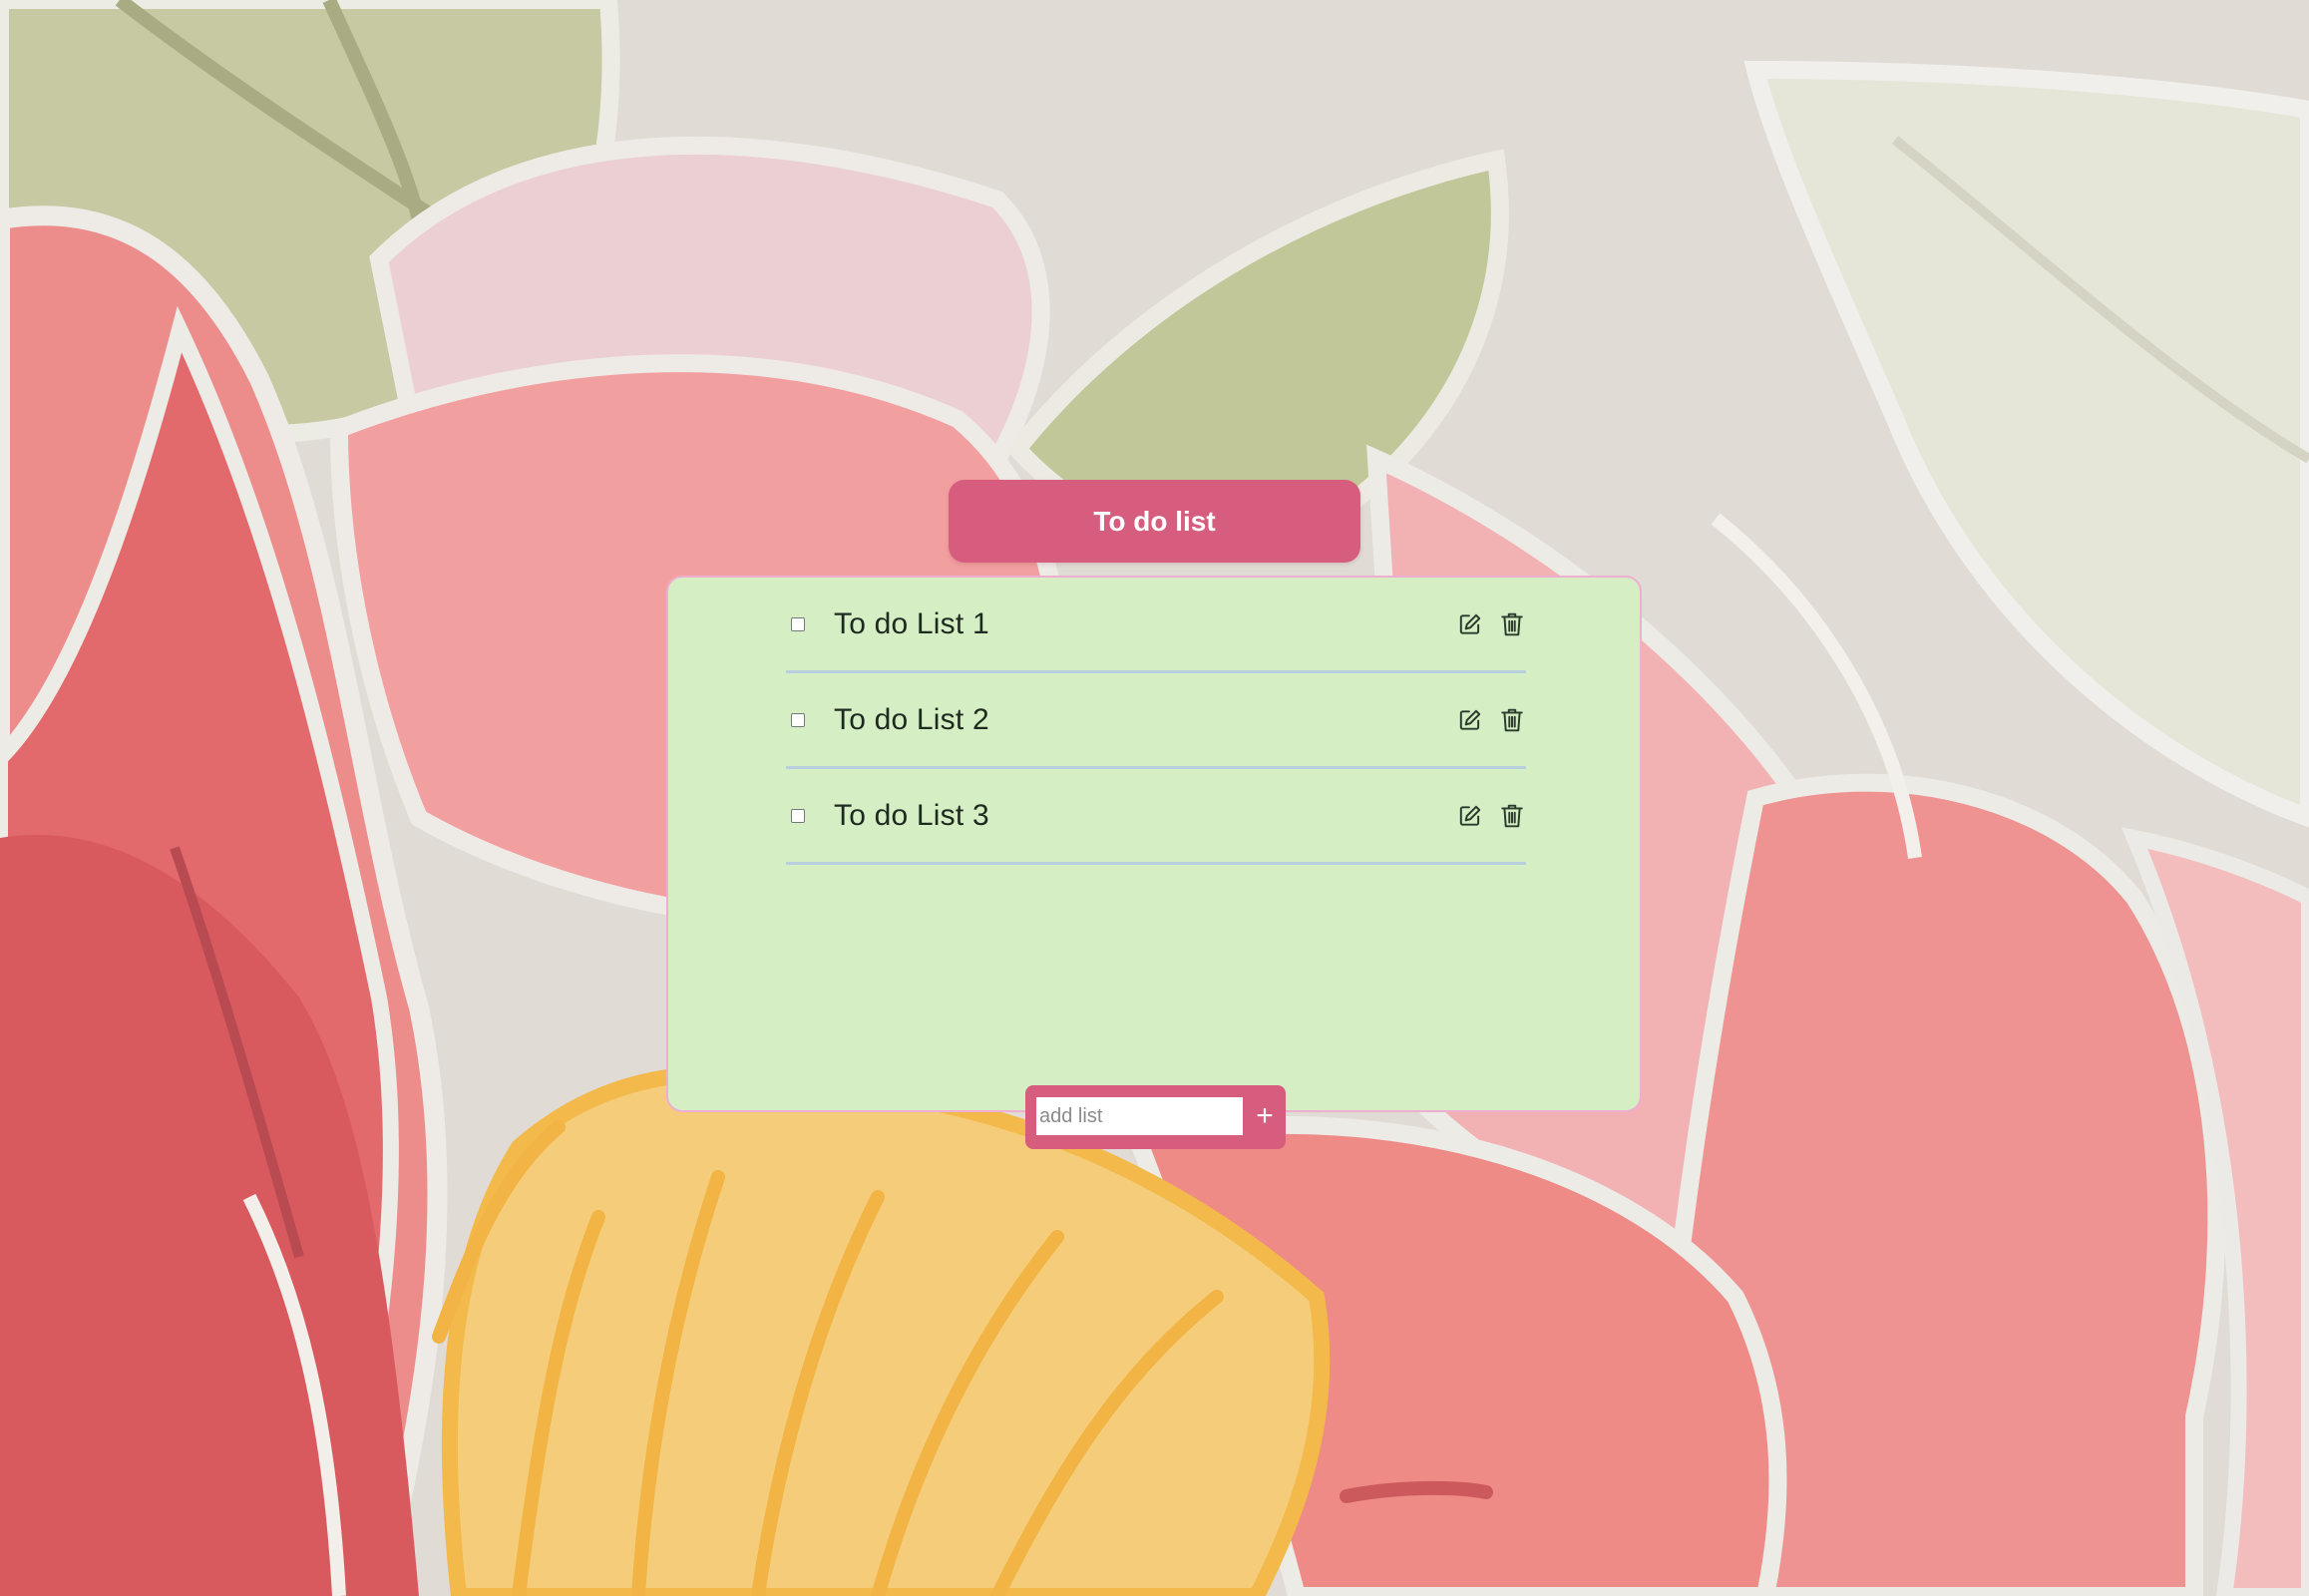 The width and height of the screenshot is (2309, 1596). I want to click on todo-item-label: To do List 2, so click(911, 719).